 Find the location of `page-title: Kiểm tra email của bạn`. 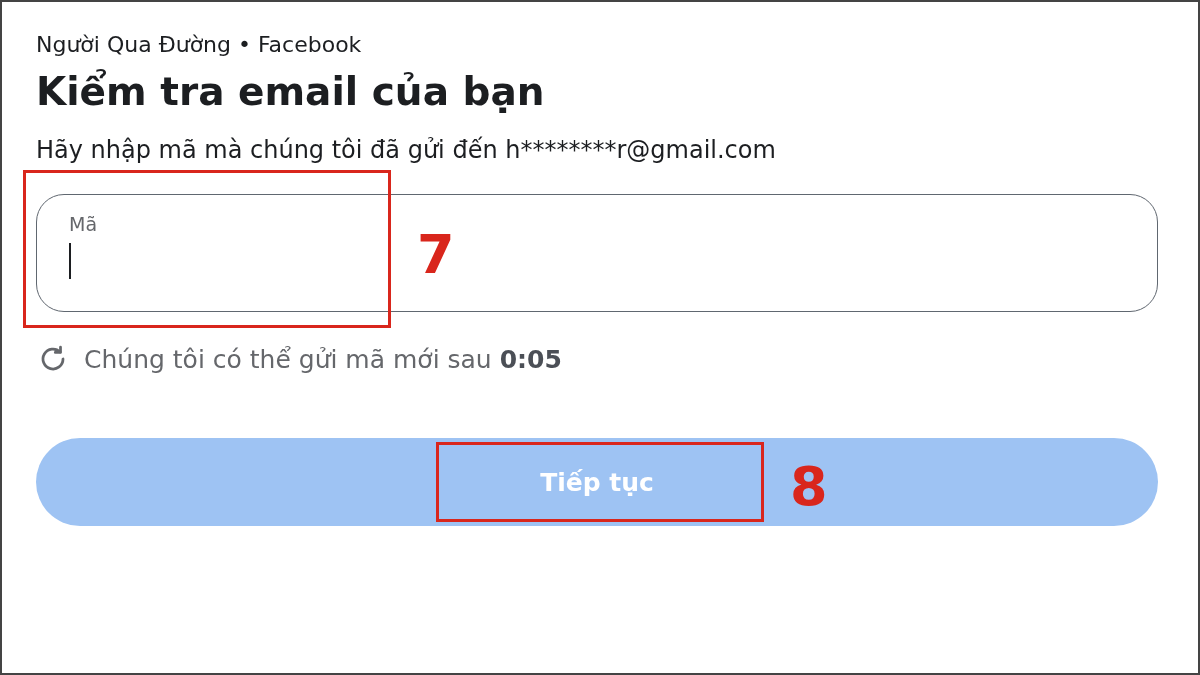

page-title: Kiểm tra email của bạn is located at coordinates (291, 91).